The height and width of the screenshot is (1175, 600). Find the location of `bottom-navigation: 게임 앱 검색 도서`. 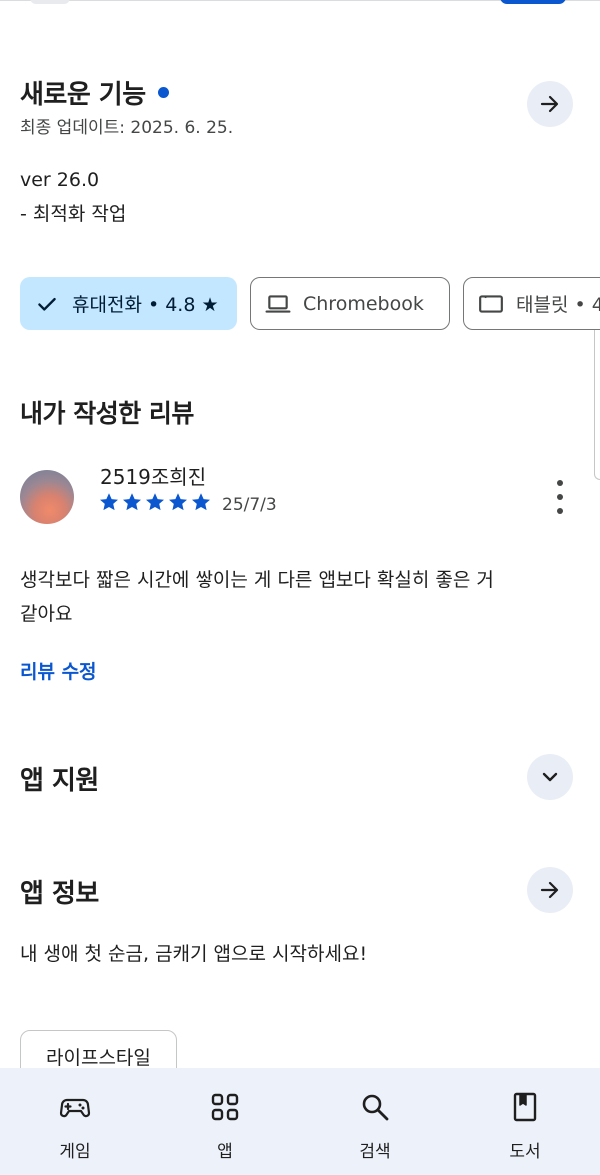

bottom-navigation: 게임 앱 검색 도서 is located at coordinates (300, 1121).